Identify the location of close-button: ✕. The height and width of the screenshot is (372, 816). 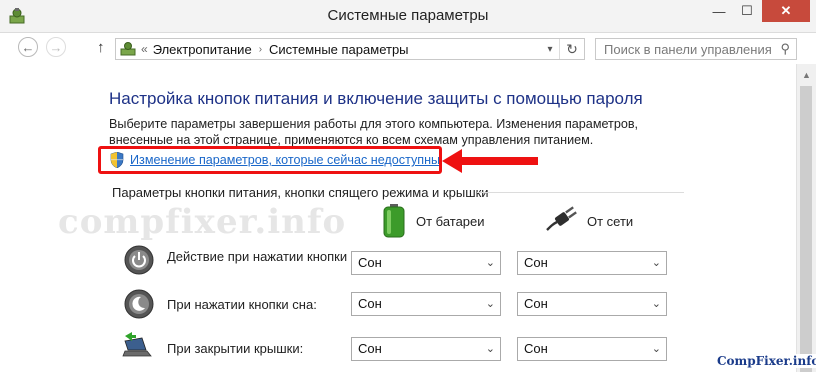
(786, 11).